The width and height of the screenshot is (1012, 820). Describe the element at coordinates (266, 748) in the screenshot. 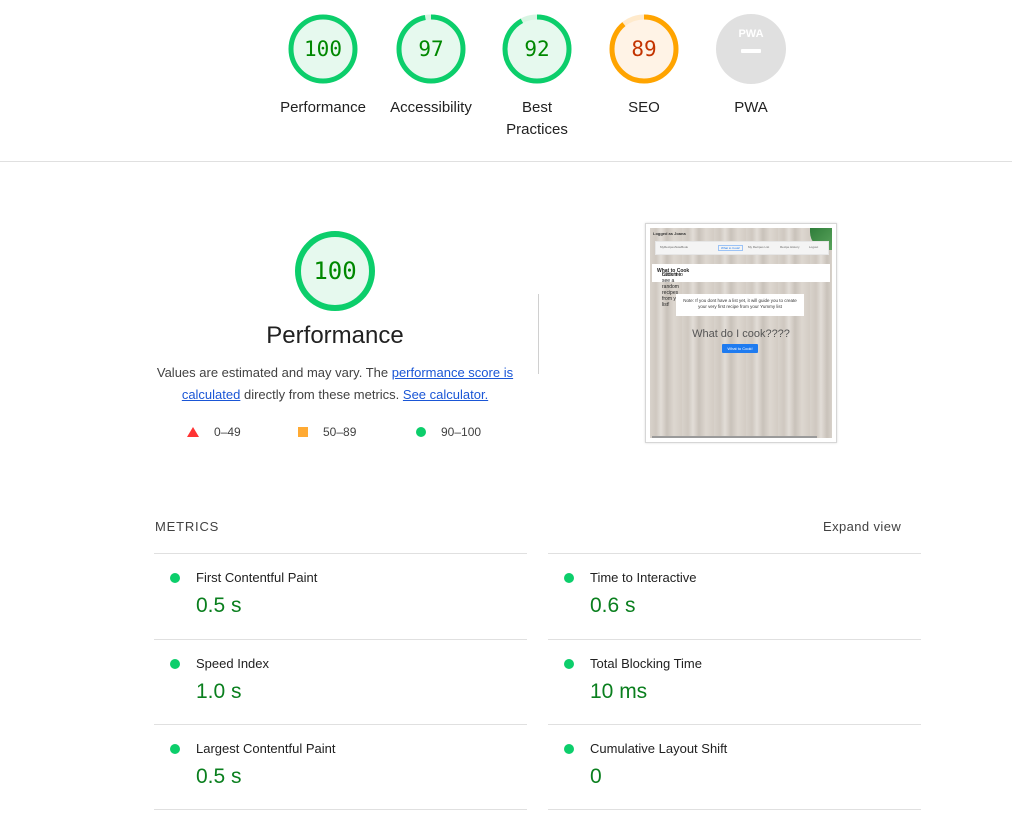

I see `metric-title: Largest Contentful Paint` at that location.